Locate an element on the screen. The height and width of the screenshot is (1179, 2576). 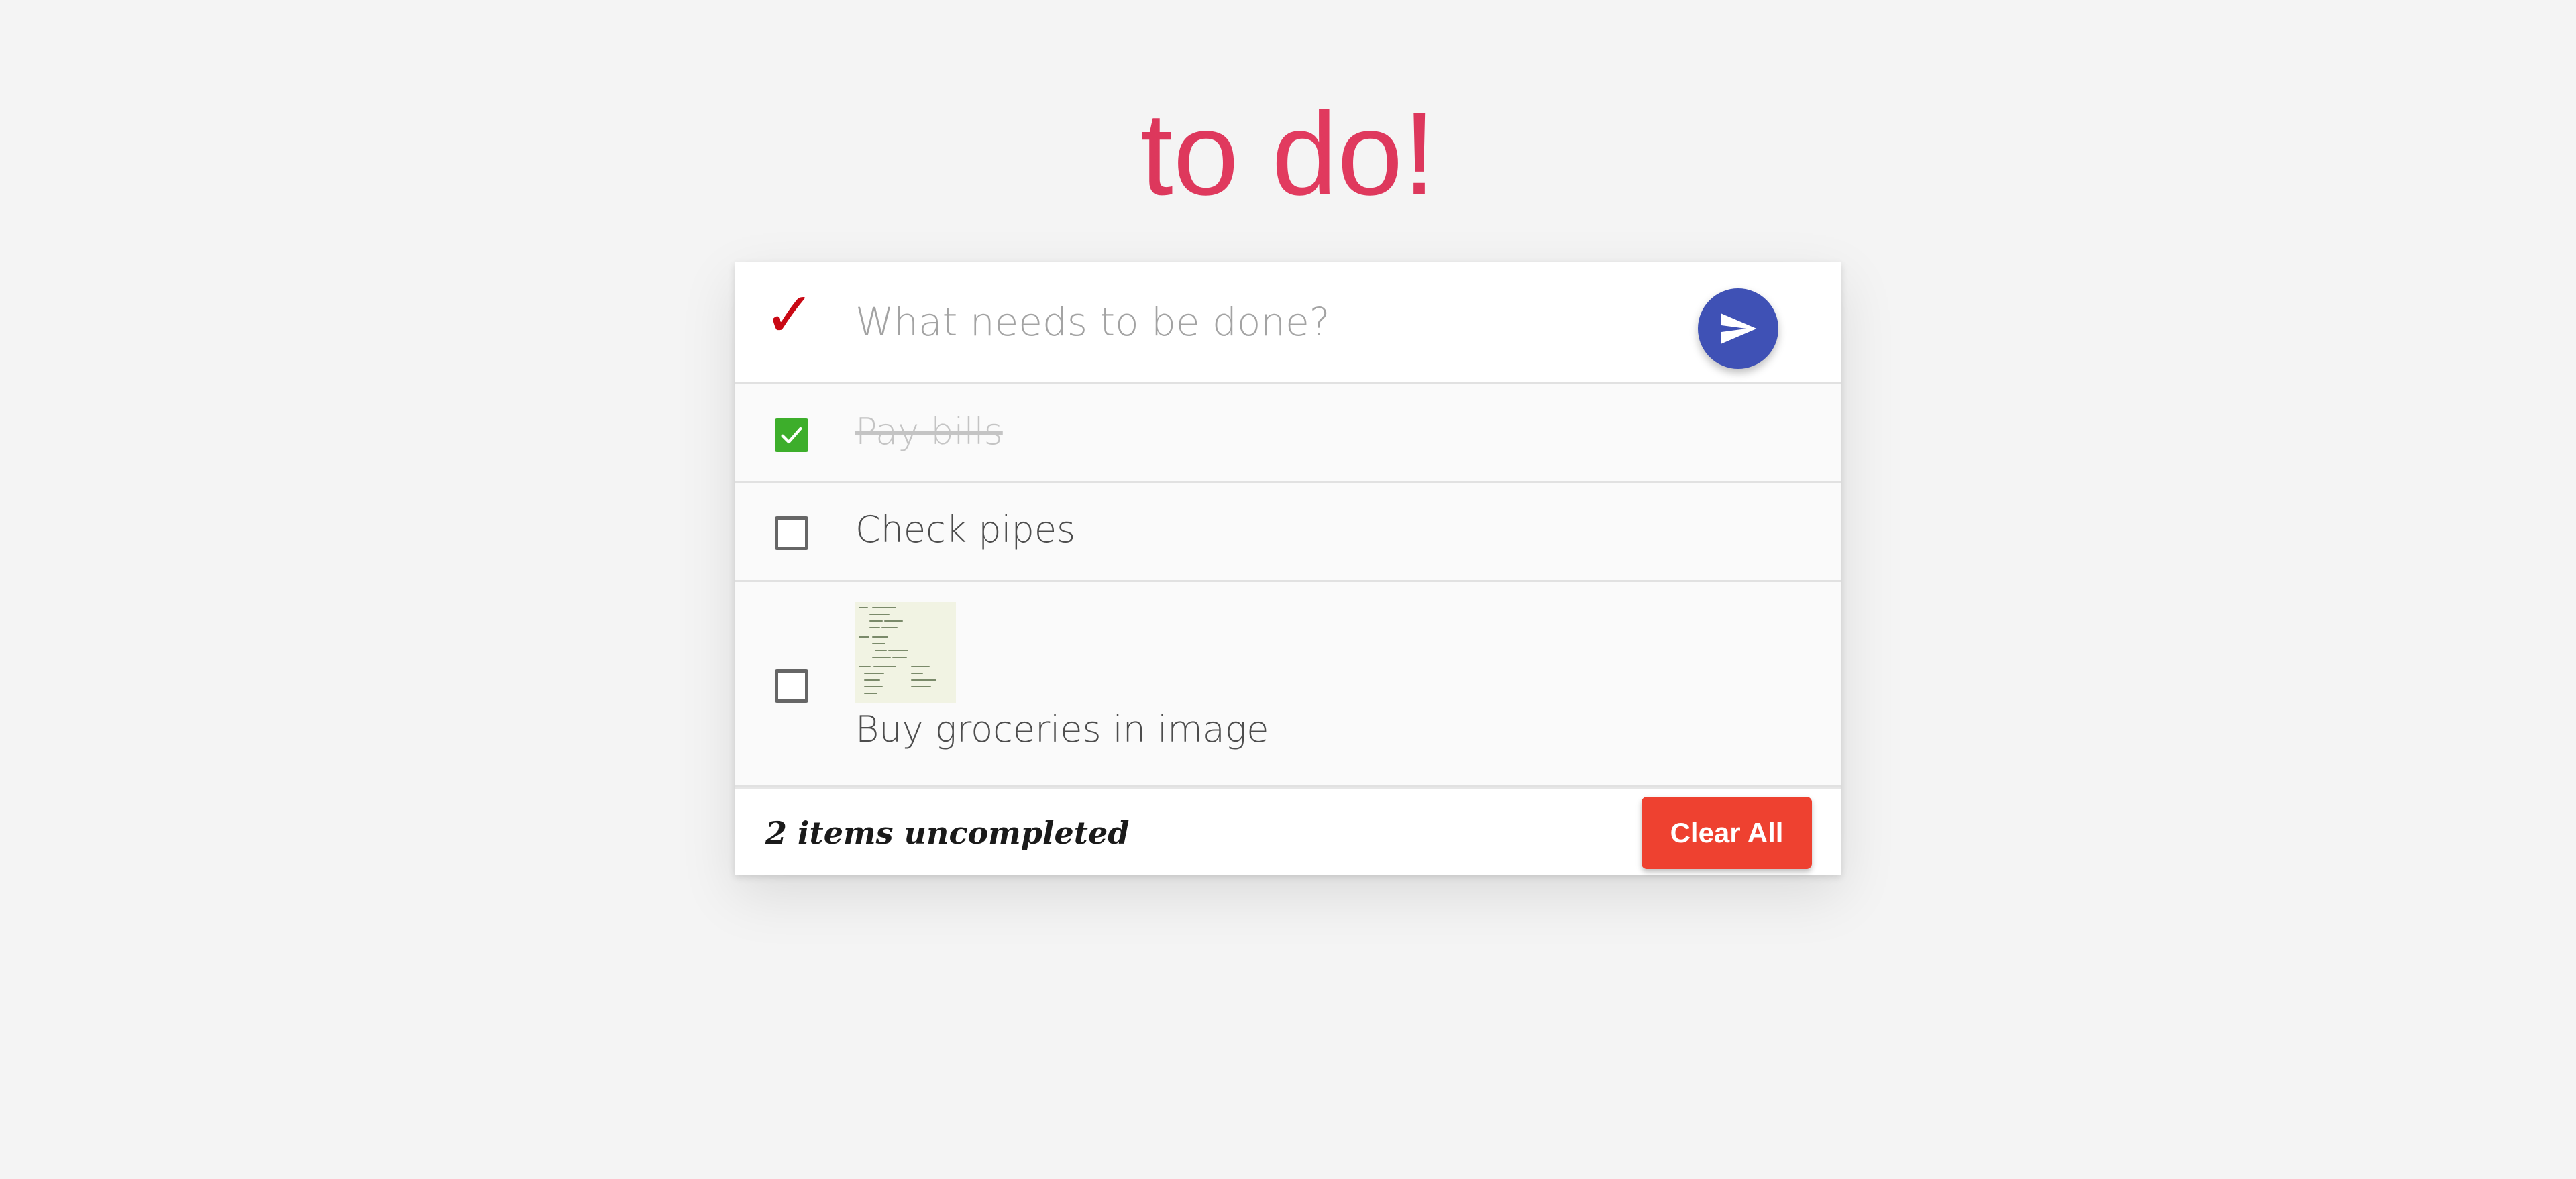
new-todo-row: ✓ is located at coordinates (1288, 323).